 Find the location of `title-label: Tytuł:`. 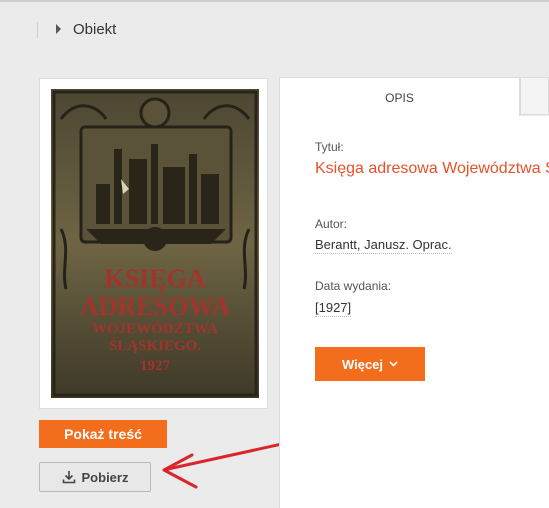

title-label: Tytuł: is located at coordinates (329, 147).